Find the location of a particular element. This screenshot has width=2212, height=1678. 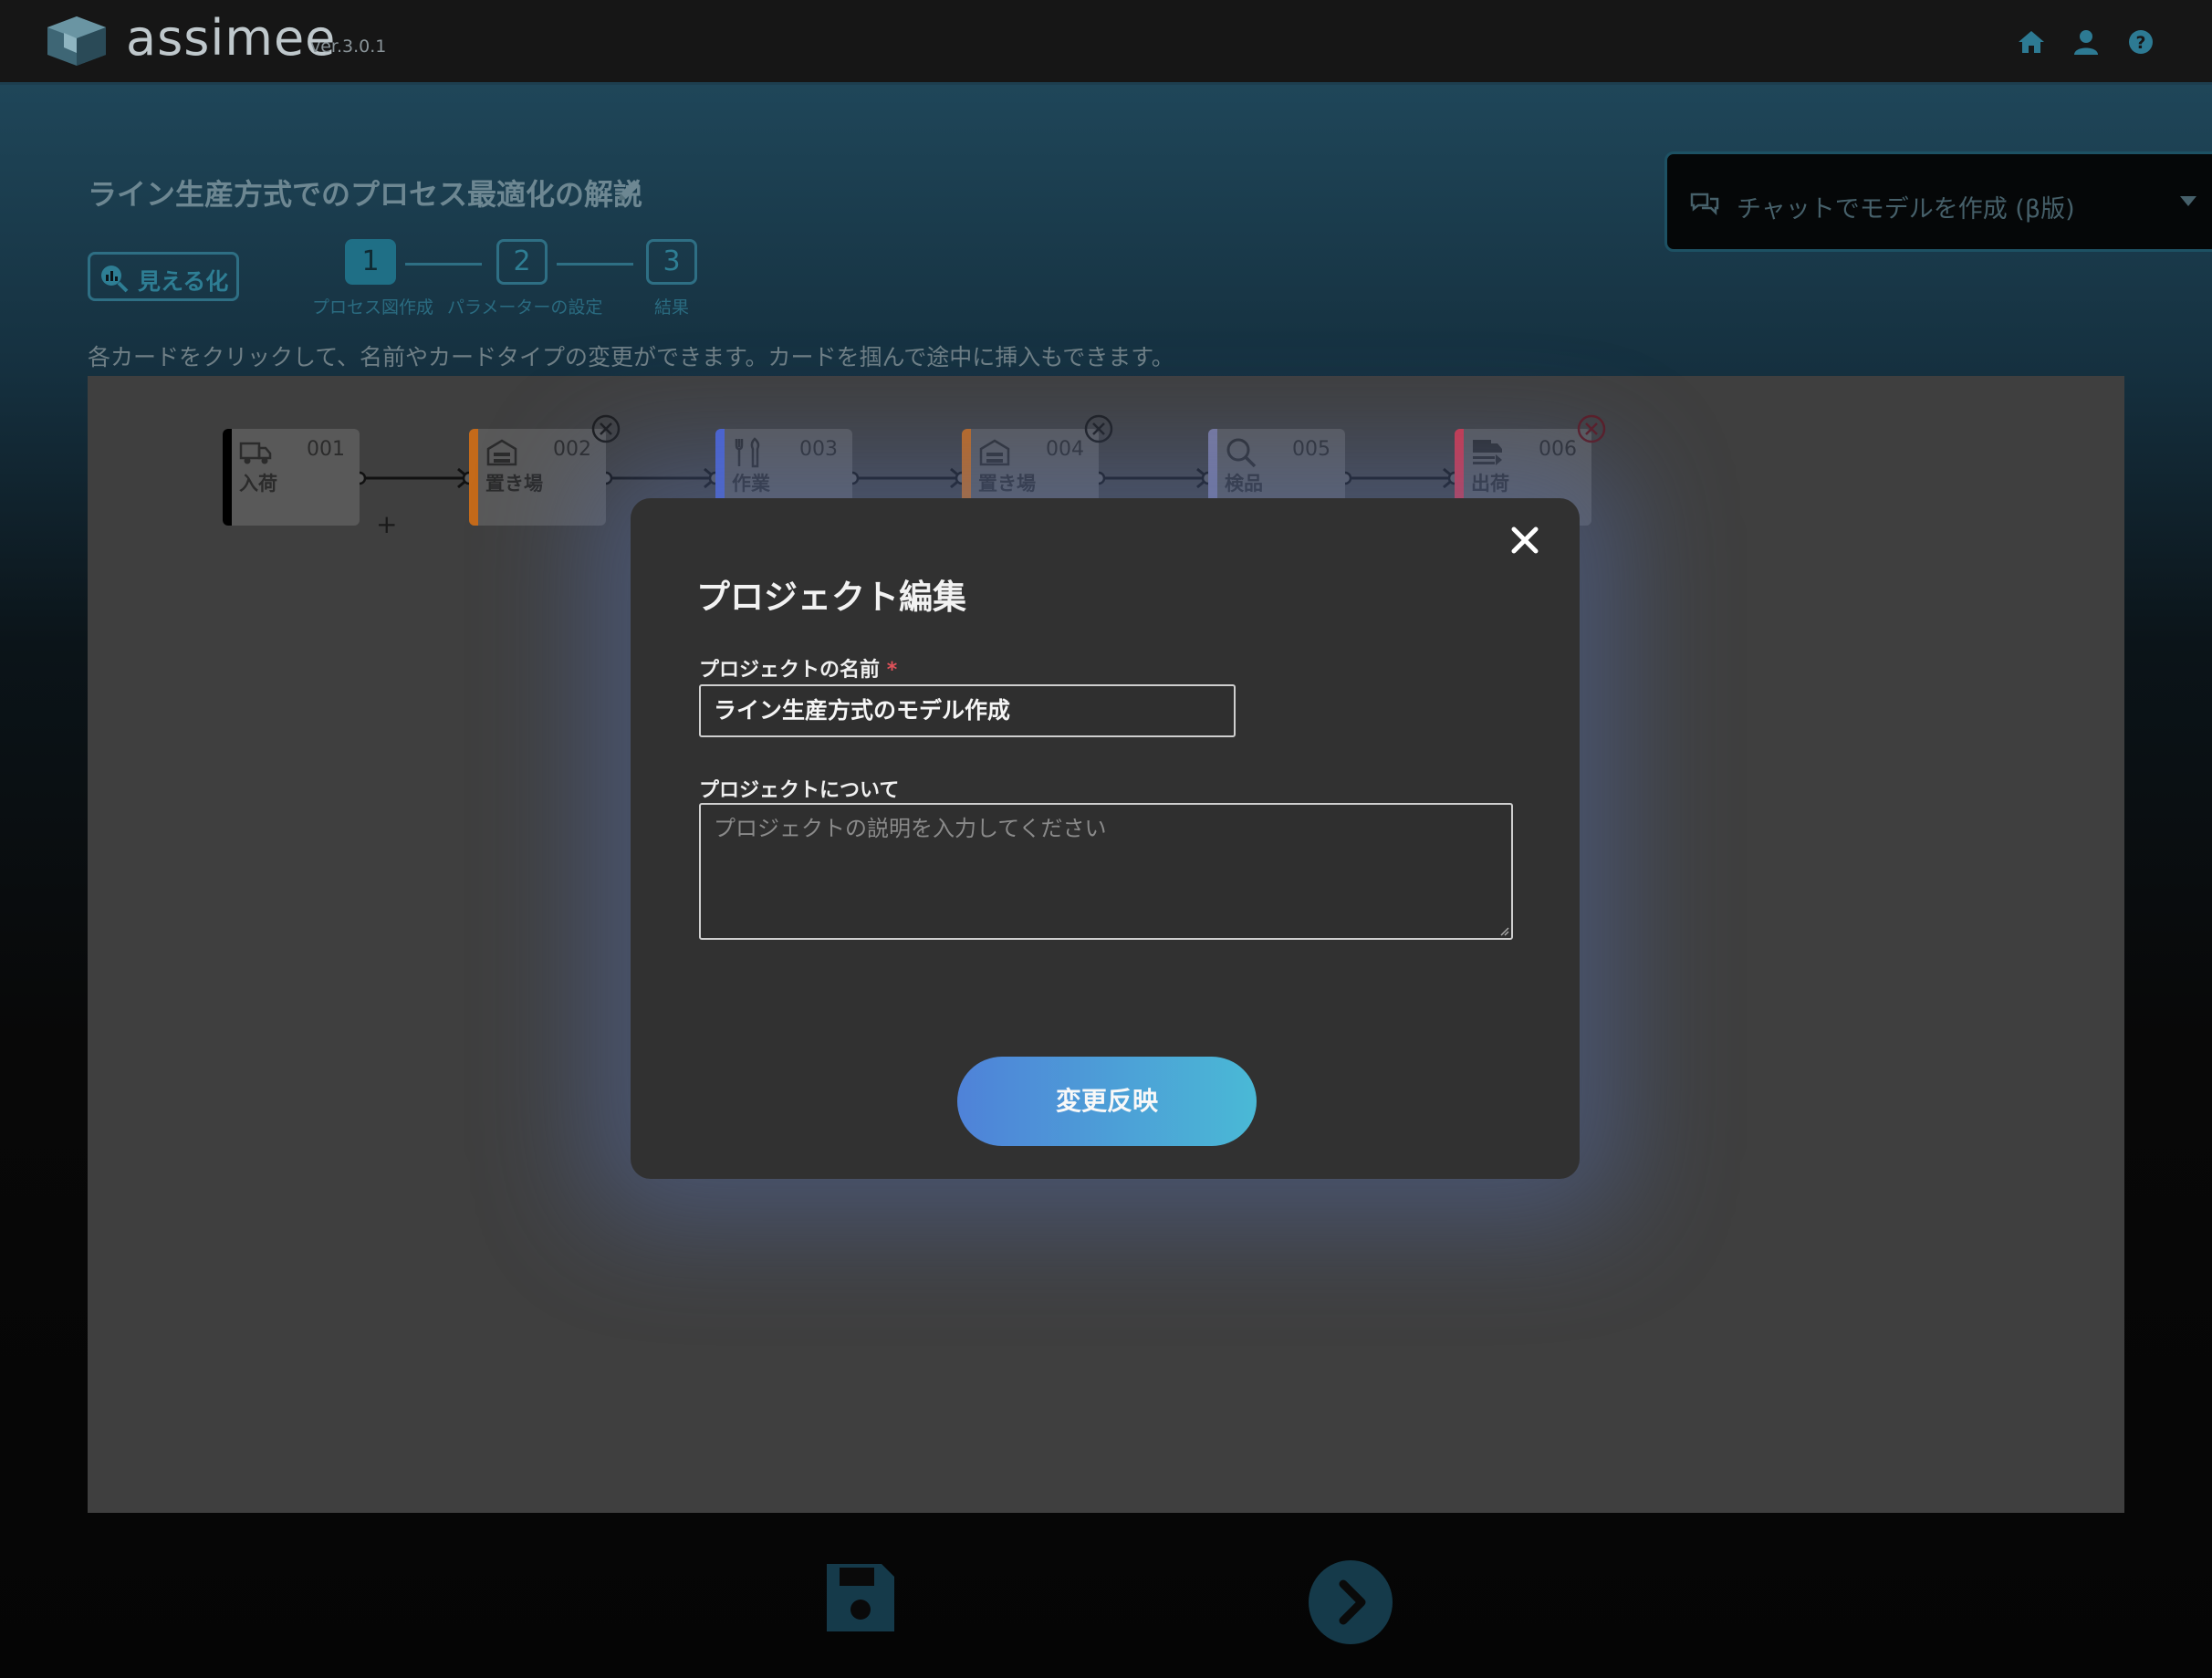

top-bar: assimee ver.3.0.1 ? is located at coordinates (1106, 42).